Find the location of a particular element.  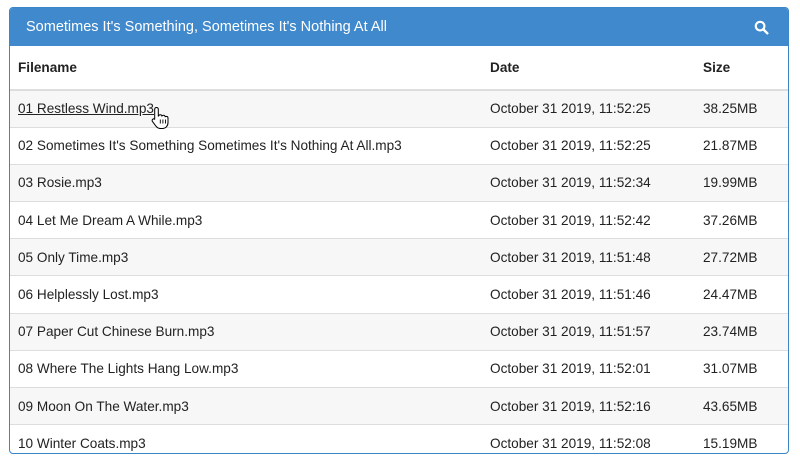

file-size: 21.87MB is located at coordinates (741, 145).